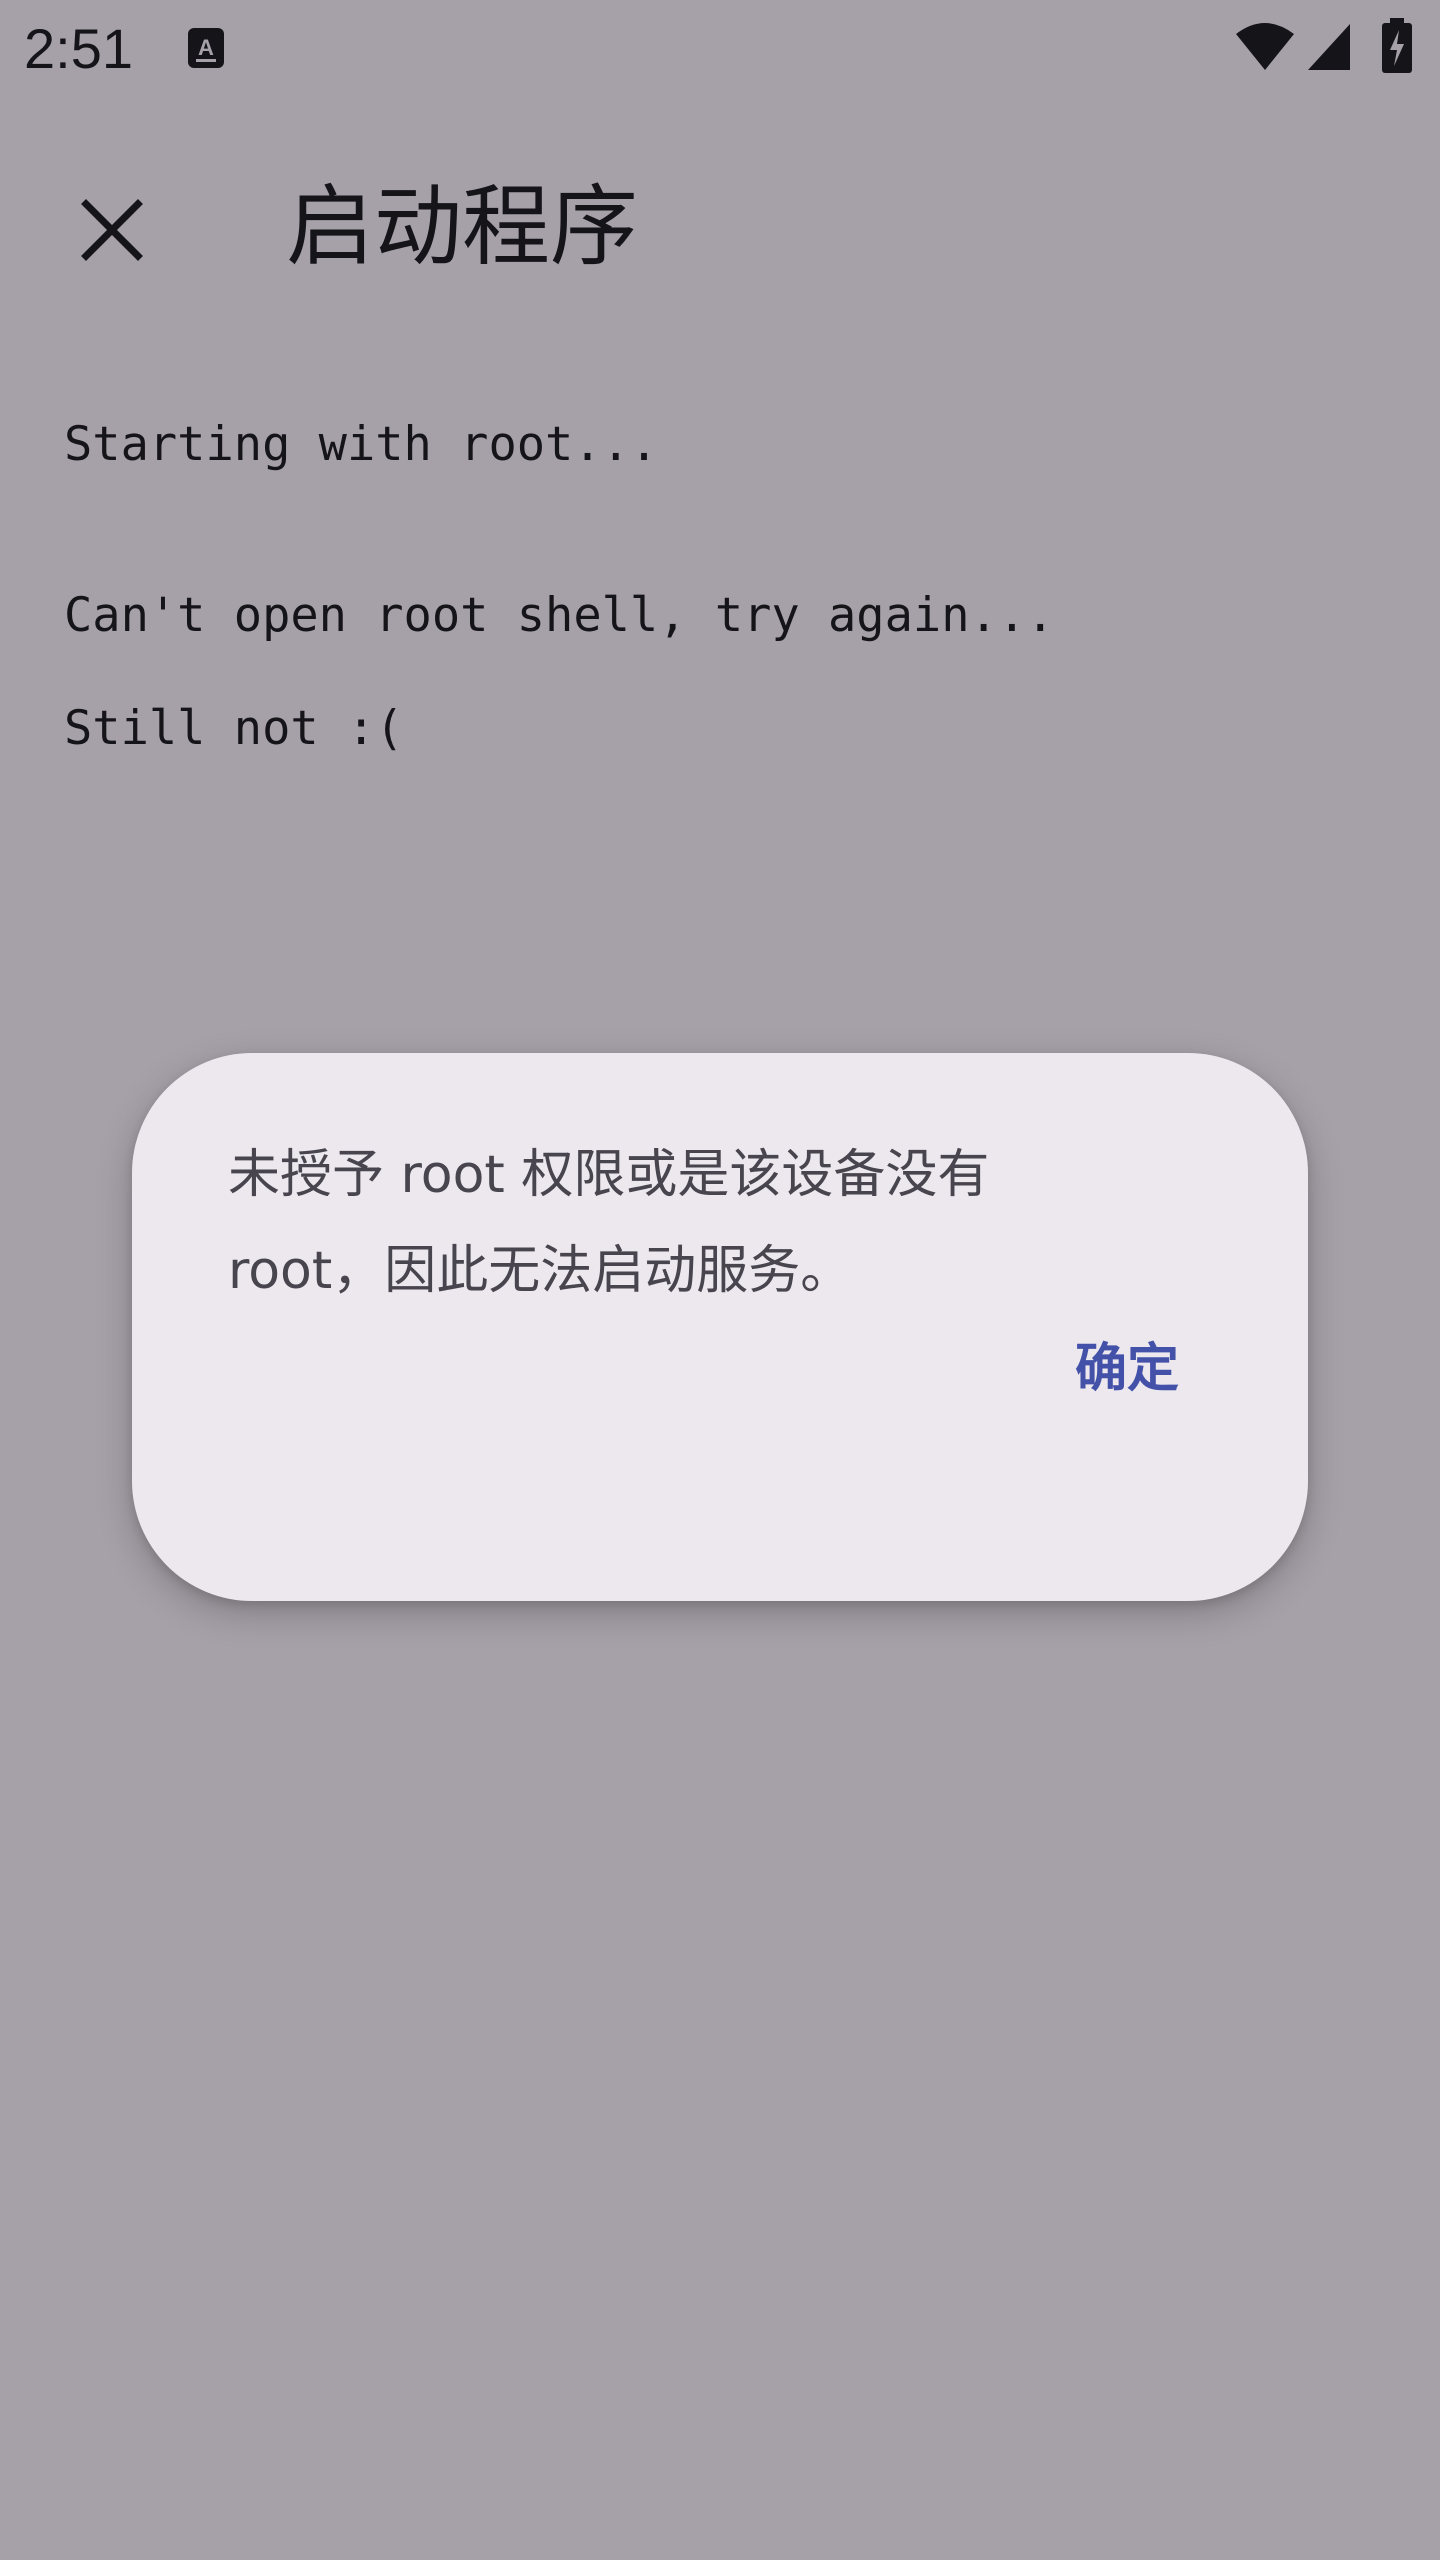  Describe the element at coordinates (1127, 1363) in the screenshot. I see `confirm-button: 确定` at that location.